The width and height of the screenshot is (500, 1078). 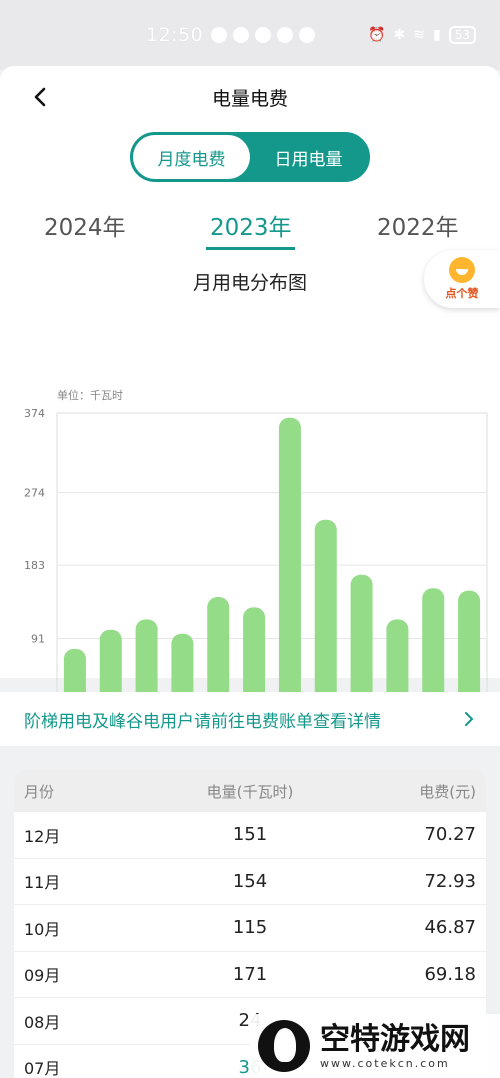 I want to click on alarm-icon: ⏰, so click(x=377, y=35).